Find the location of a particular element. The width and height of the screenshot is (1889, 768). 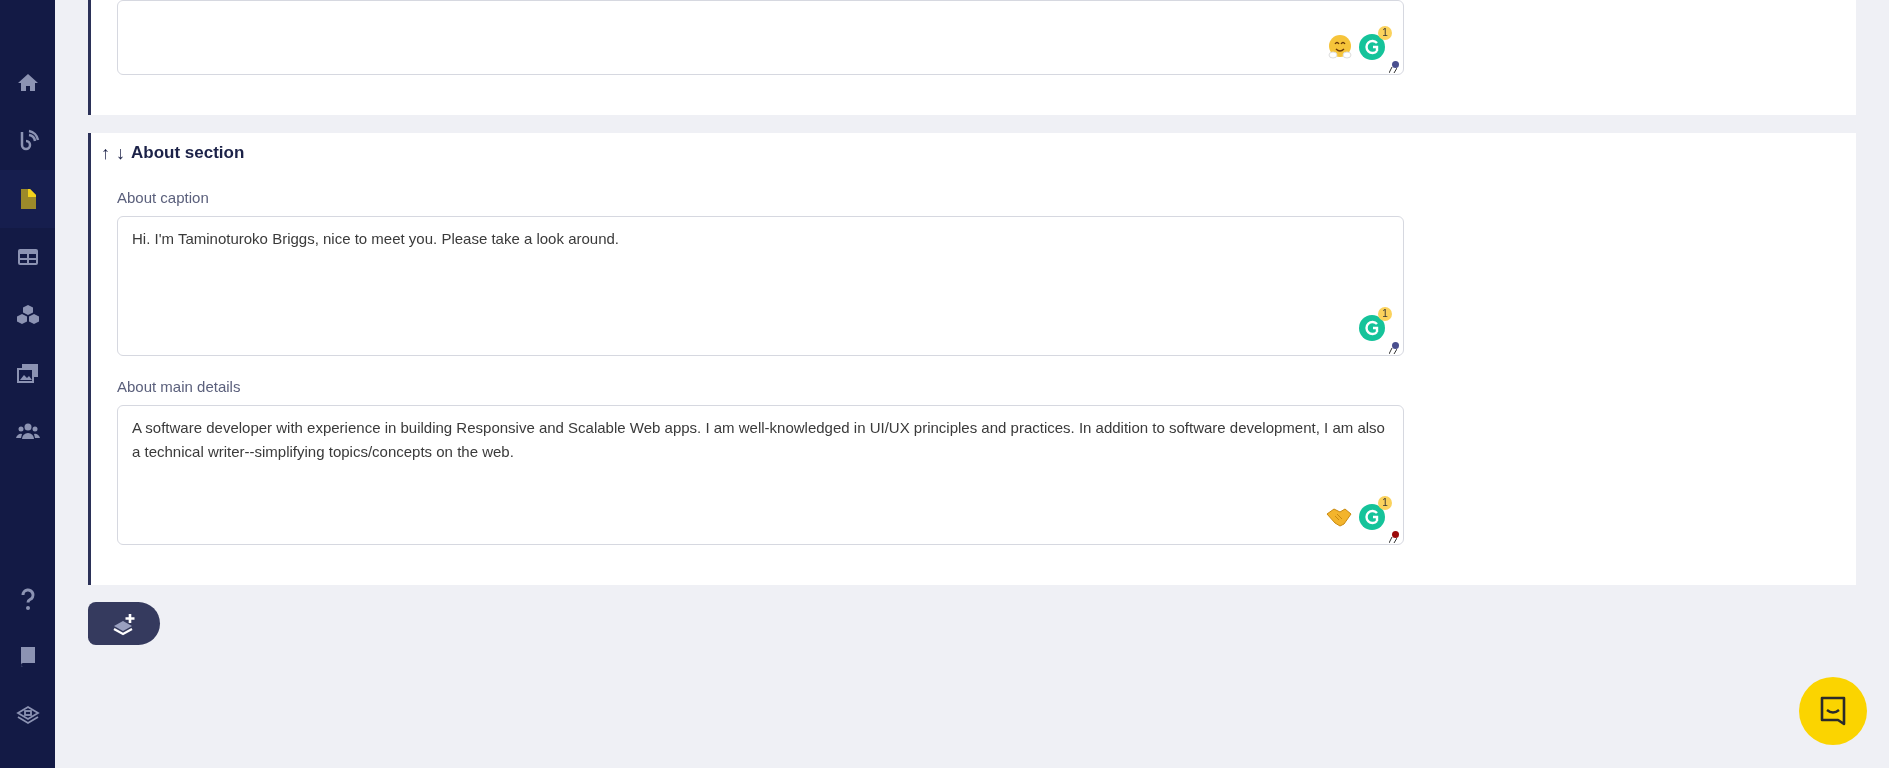

section-title: About section is located at coordinates (188, 153).